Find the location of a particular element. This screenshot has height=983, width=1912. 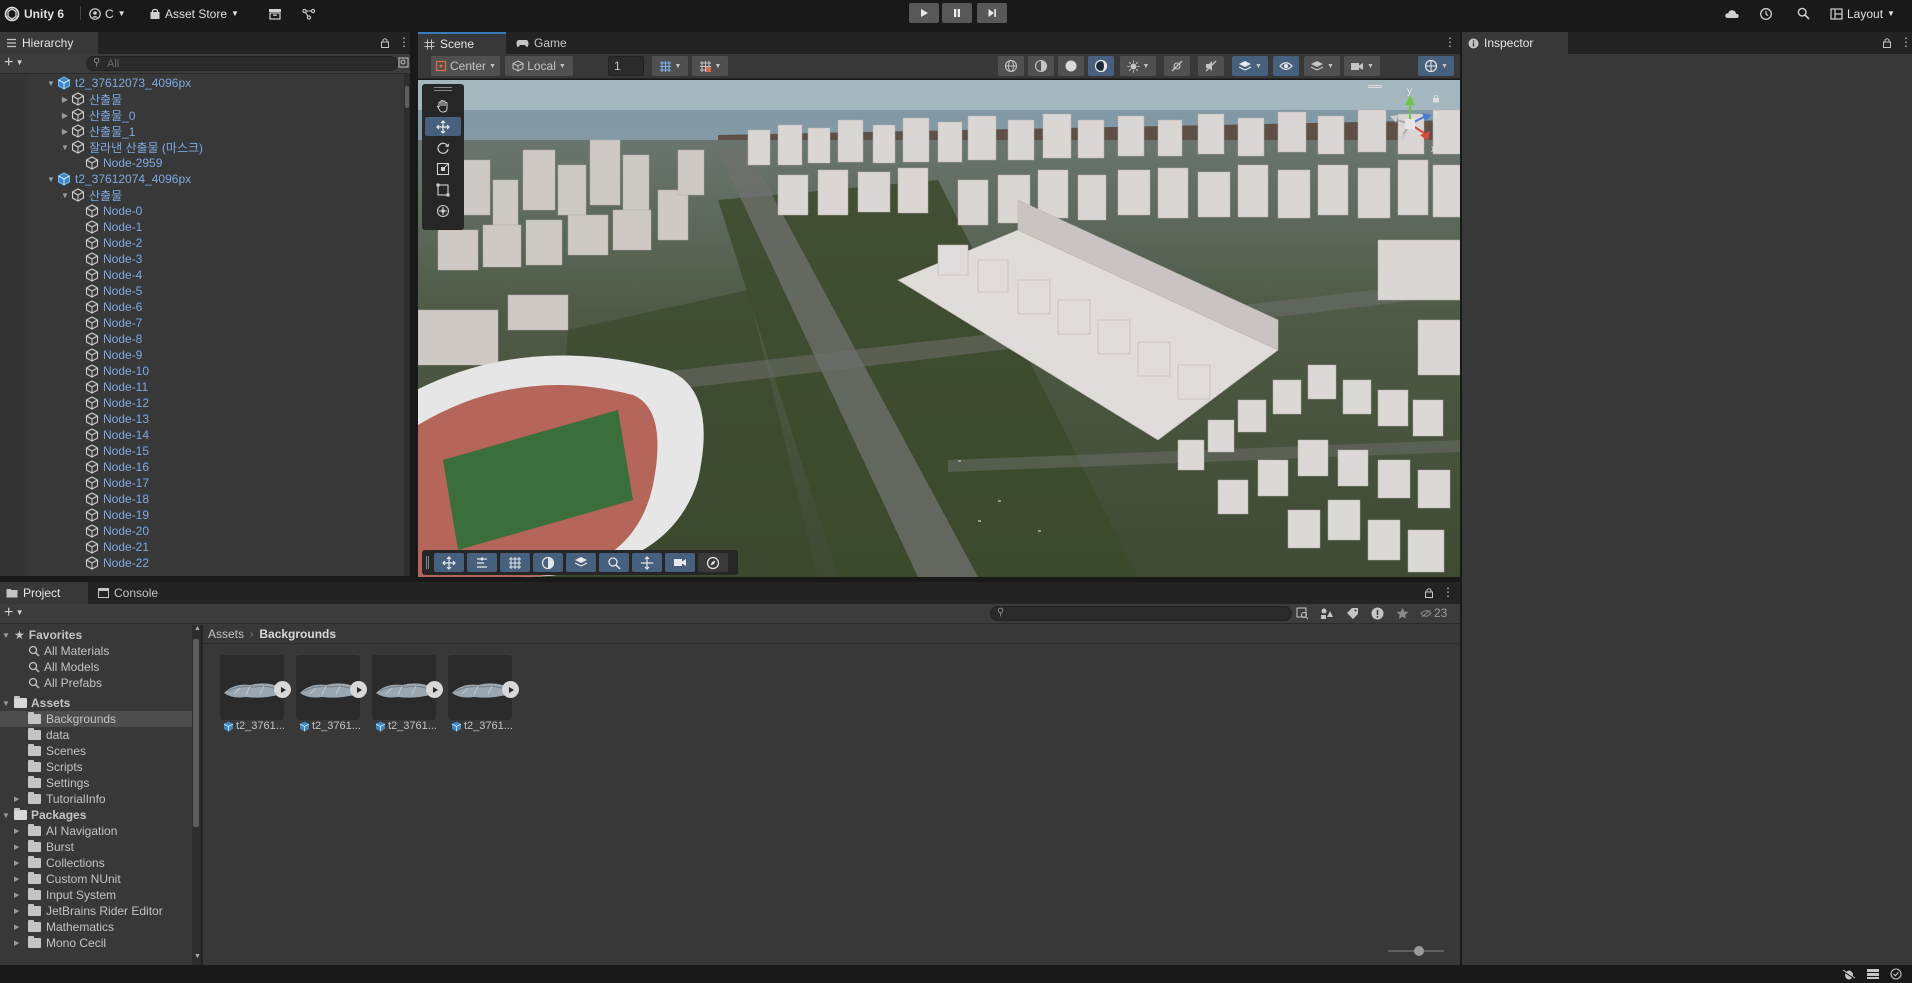

tree-item: All Prefabs is located at coordinates (96, 683).